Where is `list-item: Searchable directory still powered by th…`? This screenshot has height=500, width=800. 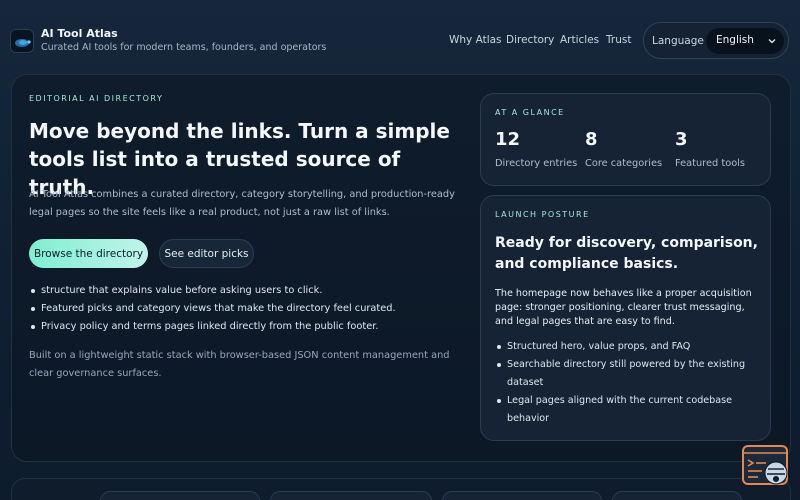
list-item: Searchable directory still powered by th… is located at coordinates (627, 374).